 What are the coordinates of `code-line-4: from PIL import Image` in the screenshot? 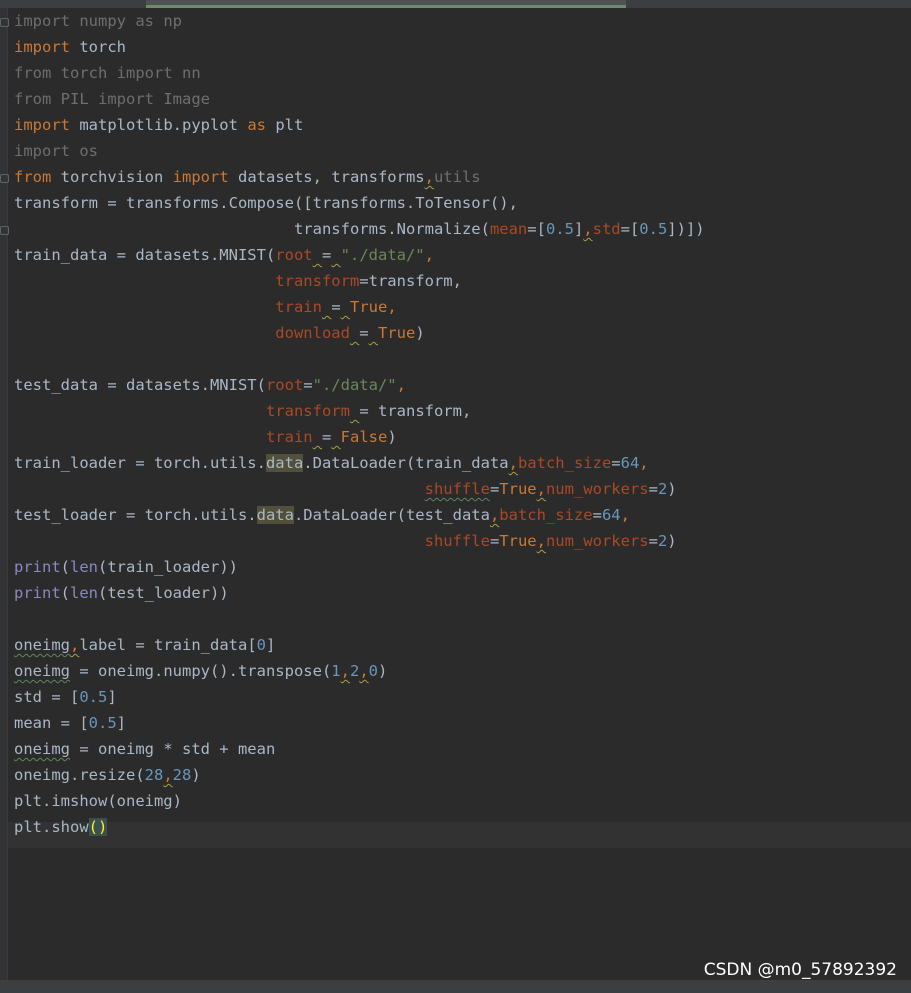 It's located at (112, 99).